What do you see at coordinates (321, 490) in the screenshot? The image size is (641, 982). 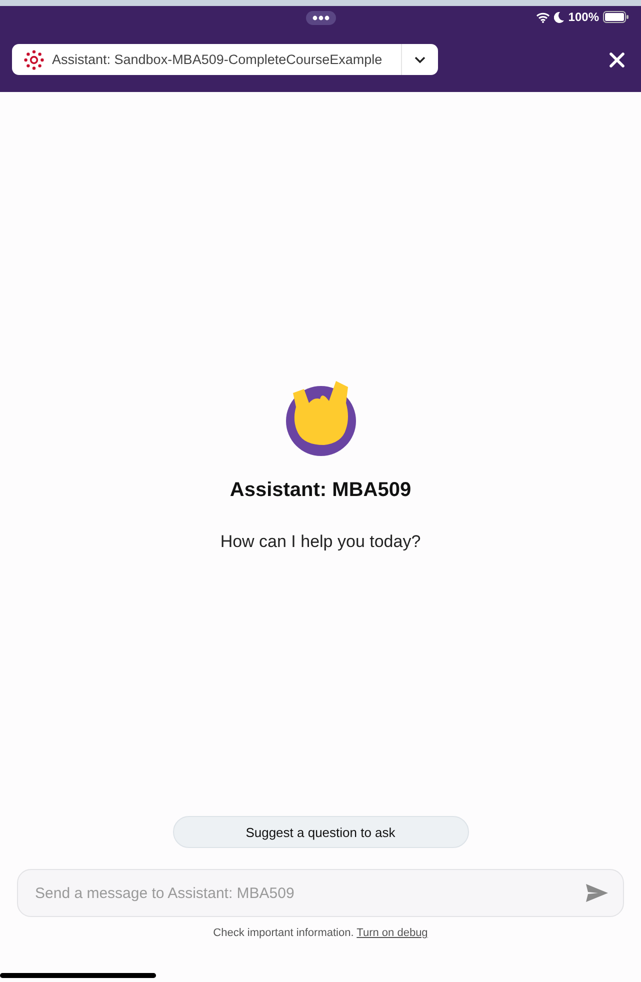 I see `assistant-title: Assistant: MBA509` at bounding box center [321, 490].